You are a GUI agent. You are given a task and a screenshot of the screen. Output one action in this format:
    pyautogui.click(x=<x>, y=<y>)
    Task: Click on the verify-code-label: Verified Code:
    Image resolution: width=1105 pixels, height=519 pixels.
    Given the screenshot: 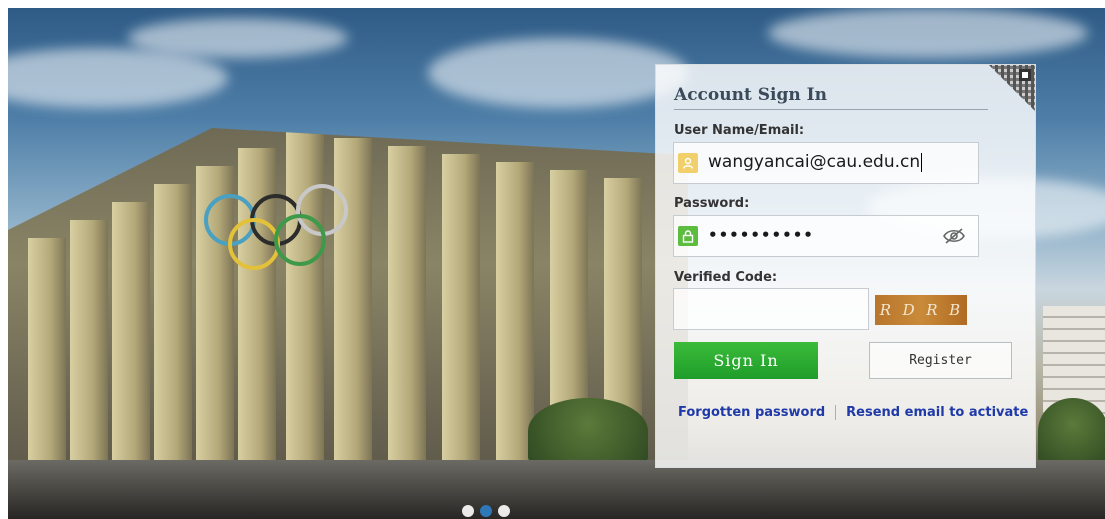 What is the action you would take?
    pyautogui.click(x=726, y=277)
    